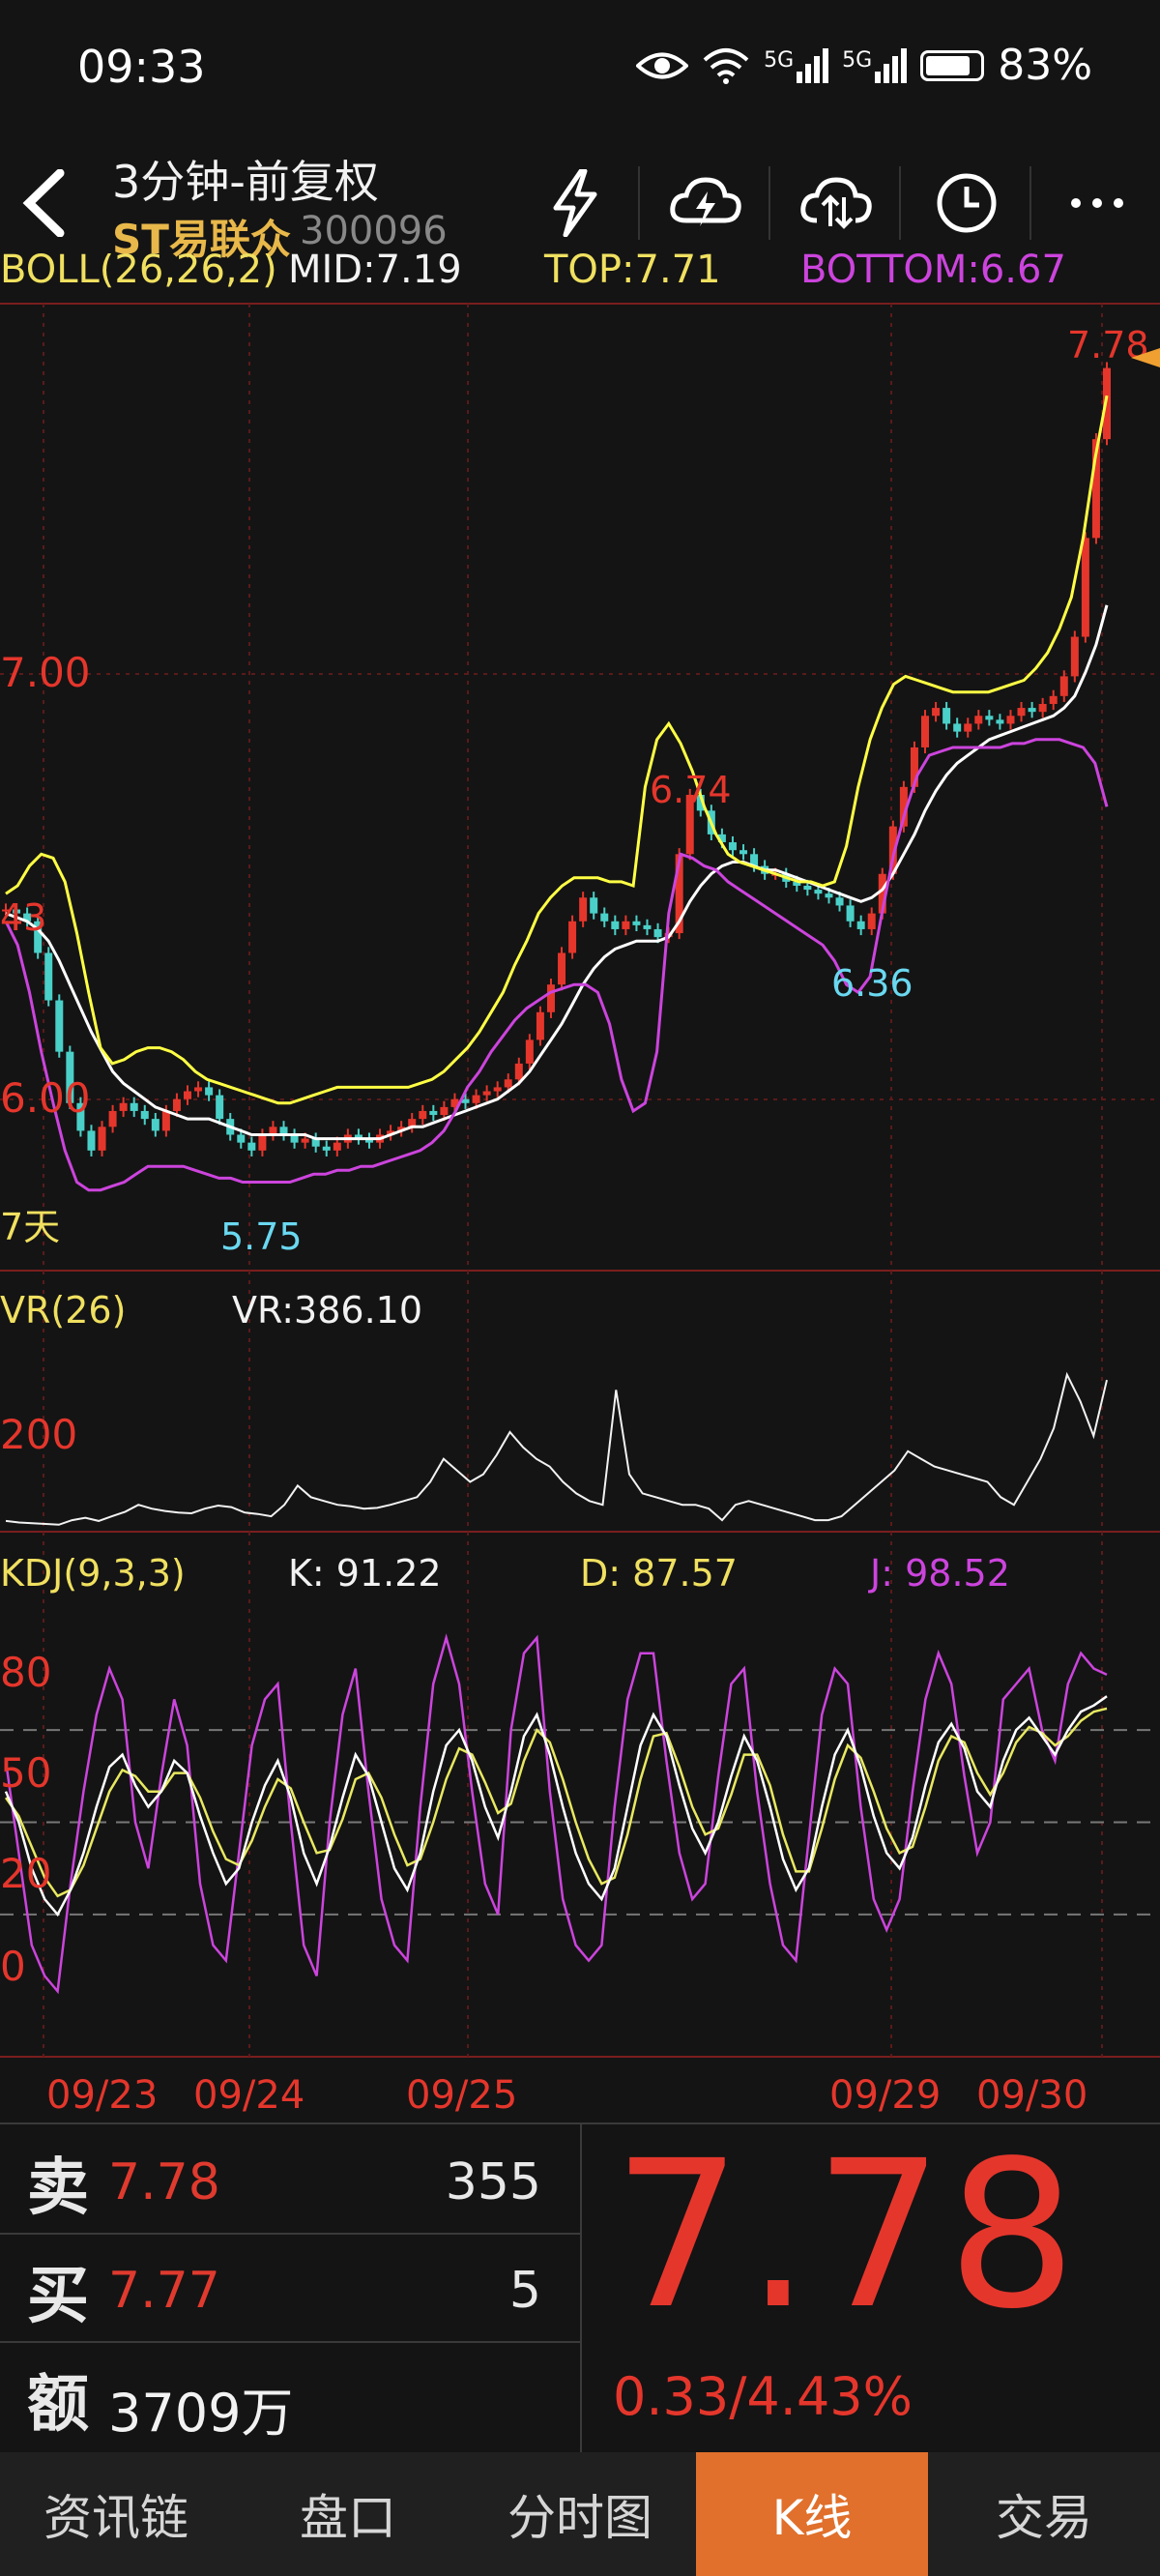 Image resolution: width=1160 pixels, height=2576 pixels. Describe the element at coordinates (872, 983) in the screenshot. I see `dip-annotation: 6.36` at that location.